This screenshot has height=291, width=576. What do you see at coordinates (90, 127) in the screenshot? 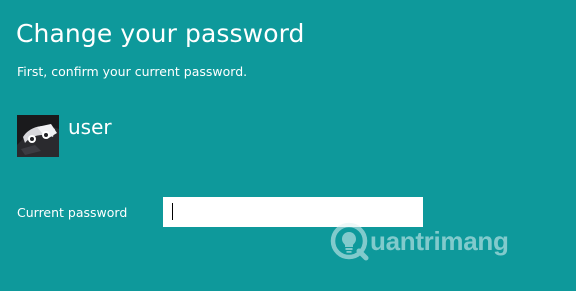
I see `username: user` at bounding box center [90, 127].